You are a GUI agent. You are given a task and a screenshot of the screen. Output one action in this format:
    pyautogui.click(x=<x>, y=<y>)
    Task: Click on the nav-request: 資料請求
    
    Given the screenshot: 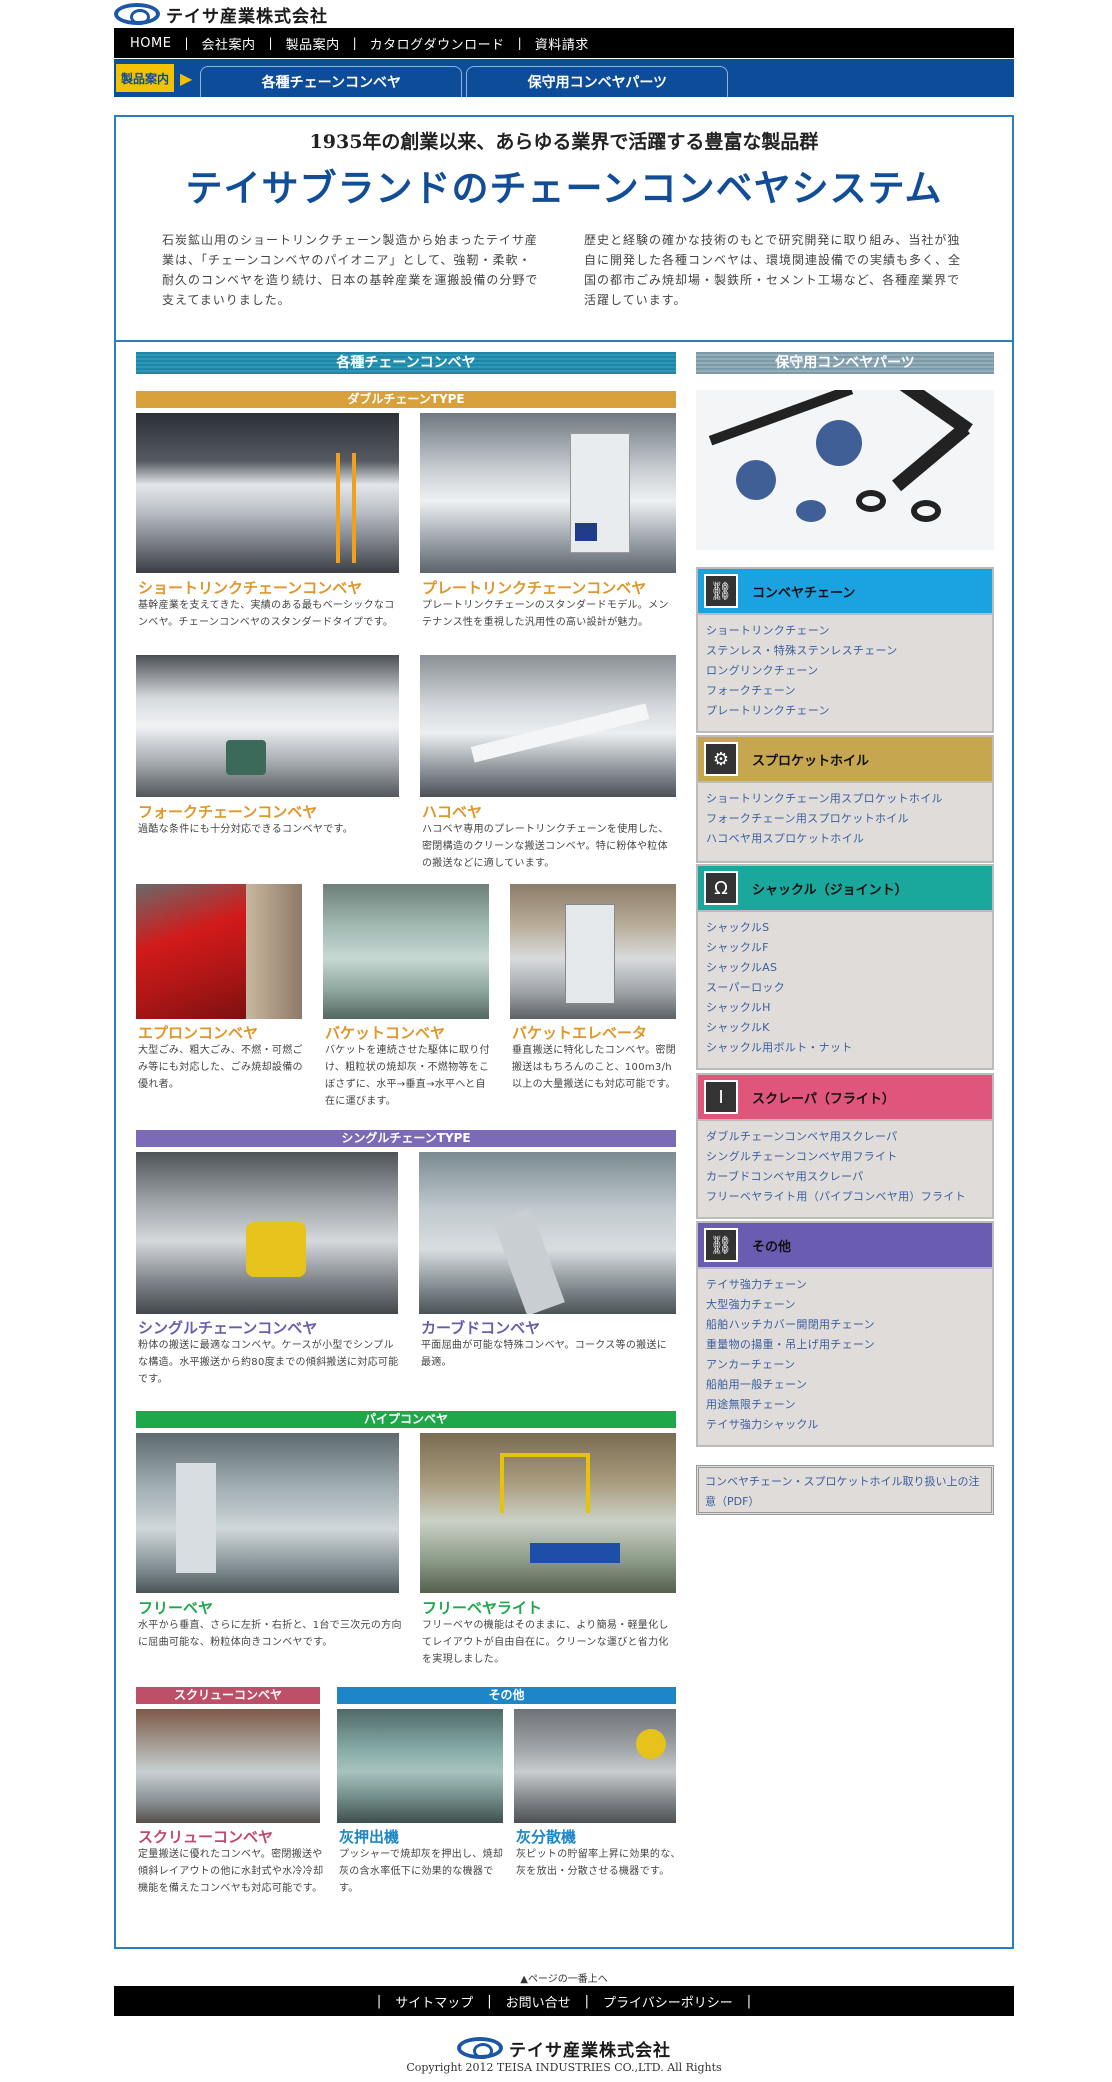 What is the action you would take?
    pyautogui.click(x=562, y=43)
    